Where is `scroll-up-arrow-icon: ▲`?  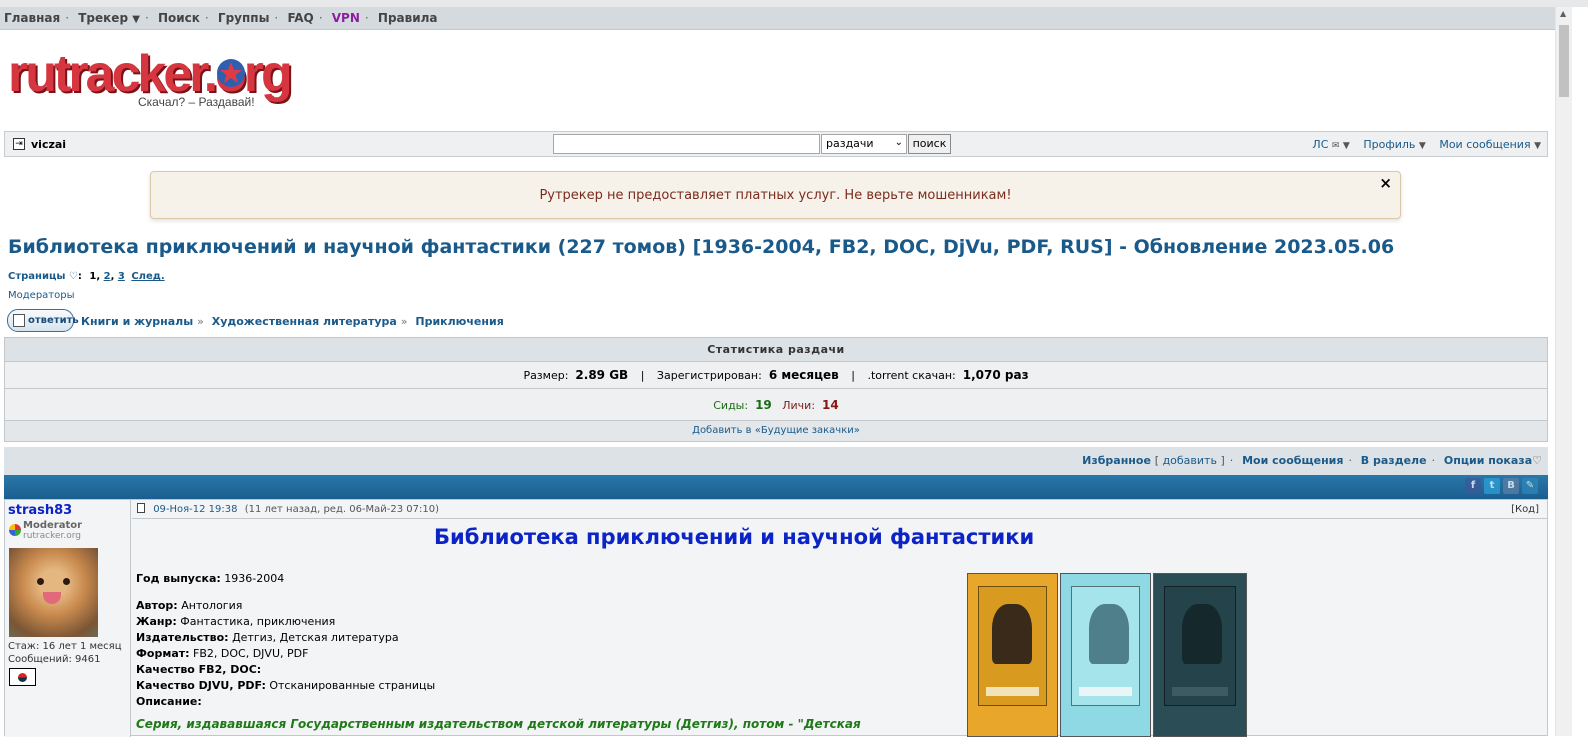
scroll-up-arrow-icon: ▲ is located at coordinates (1563, 13).